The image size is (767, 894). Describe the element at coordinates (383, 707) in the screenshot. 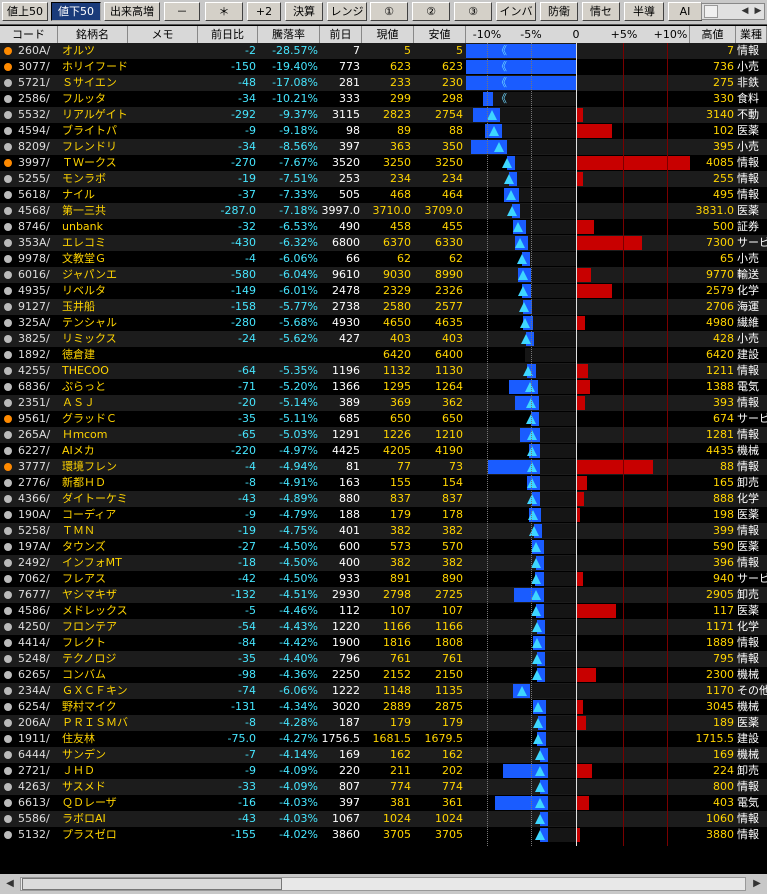

I see `table-row: 6254/野村マイク -131 -4.34% 3020 2889 2875 3045 機械` at that location.